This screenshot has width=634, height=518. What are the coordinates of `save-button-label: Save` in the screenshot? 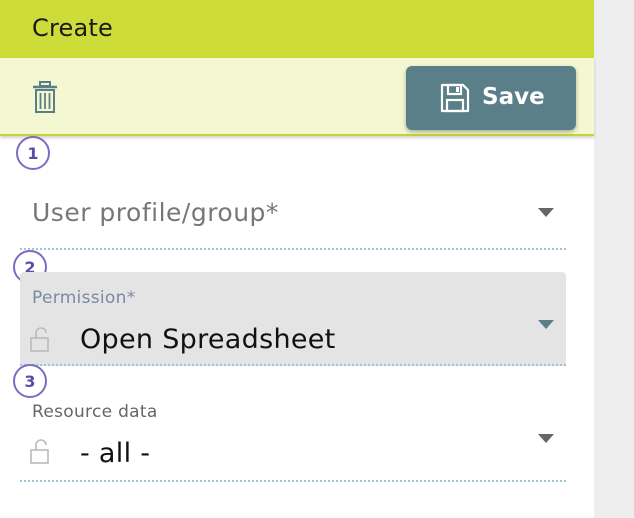 It's located at (513, 97).